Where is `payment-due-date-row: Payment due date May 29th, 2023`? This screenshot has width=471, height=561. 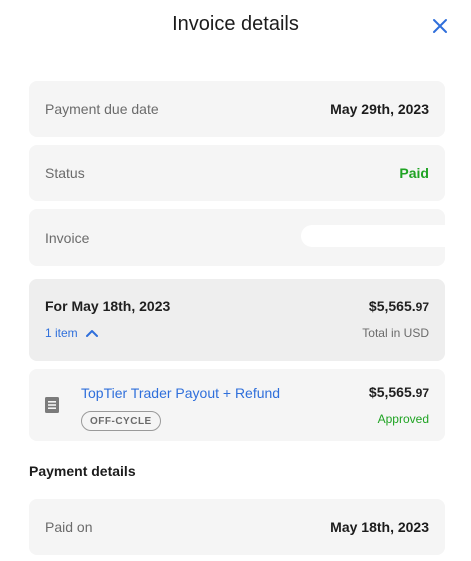
payment-due-date-row: Payment due date May 29th, 2023 is located at coordinates (237, 109).